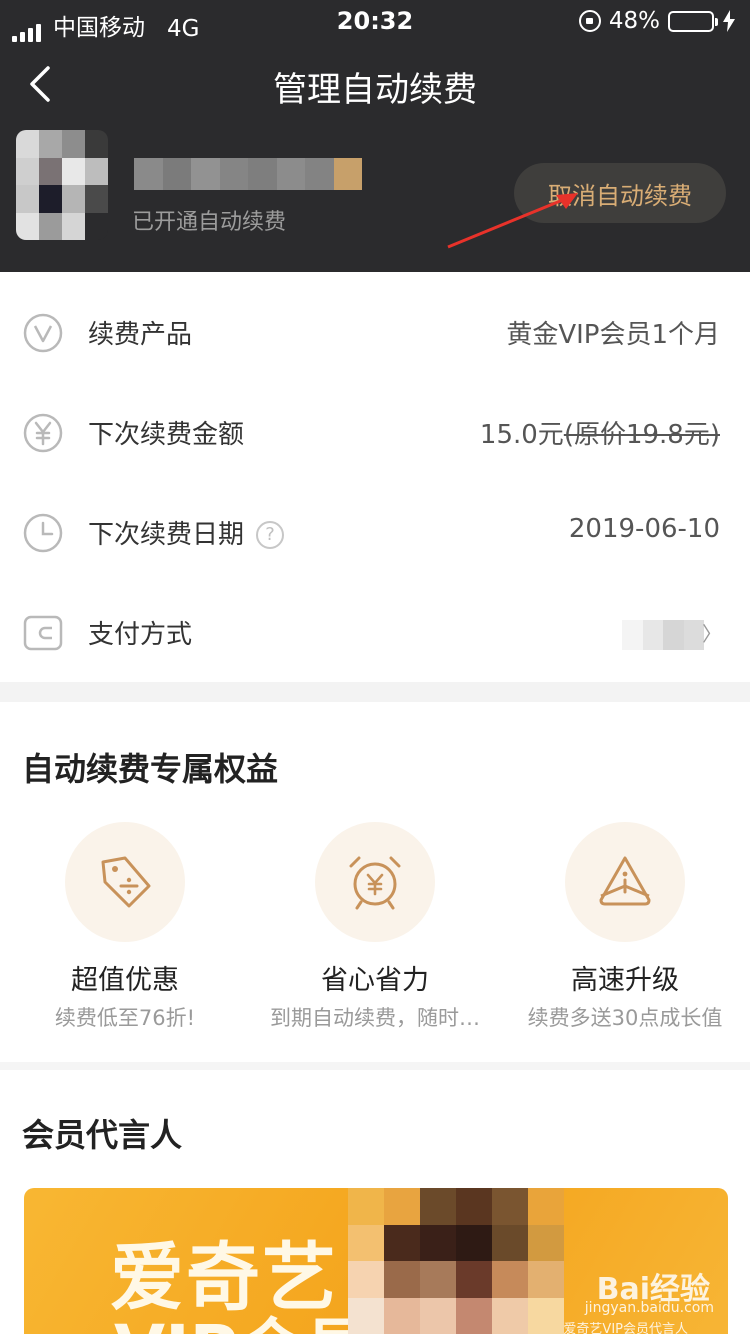 The image size is (750, 1334). I want to click on row-label: 续费产品, so click(140, 335).